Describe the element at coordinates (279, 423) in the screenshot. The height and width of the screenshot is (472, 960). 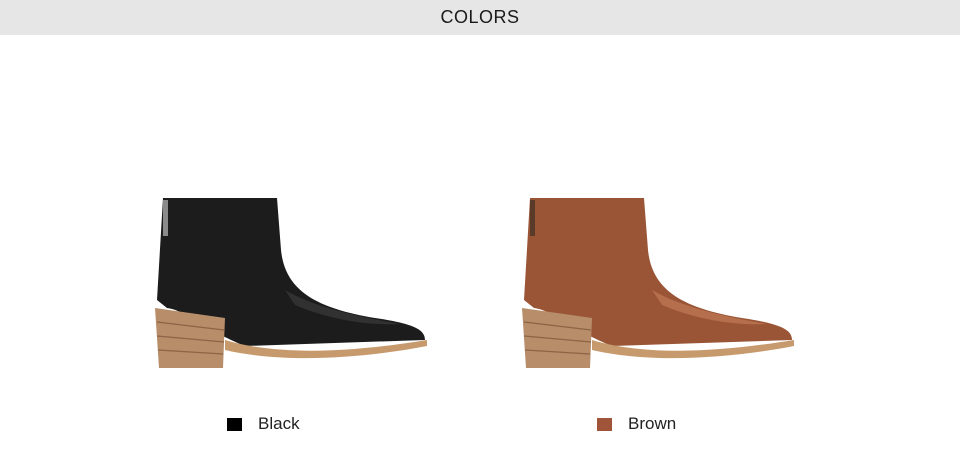
I see `color-label-black: Black` at that location.